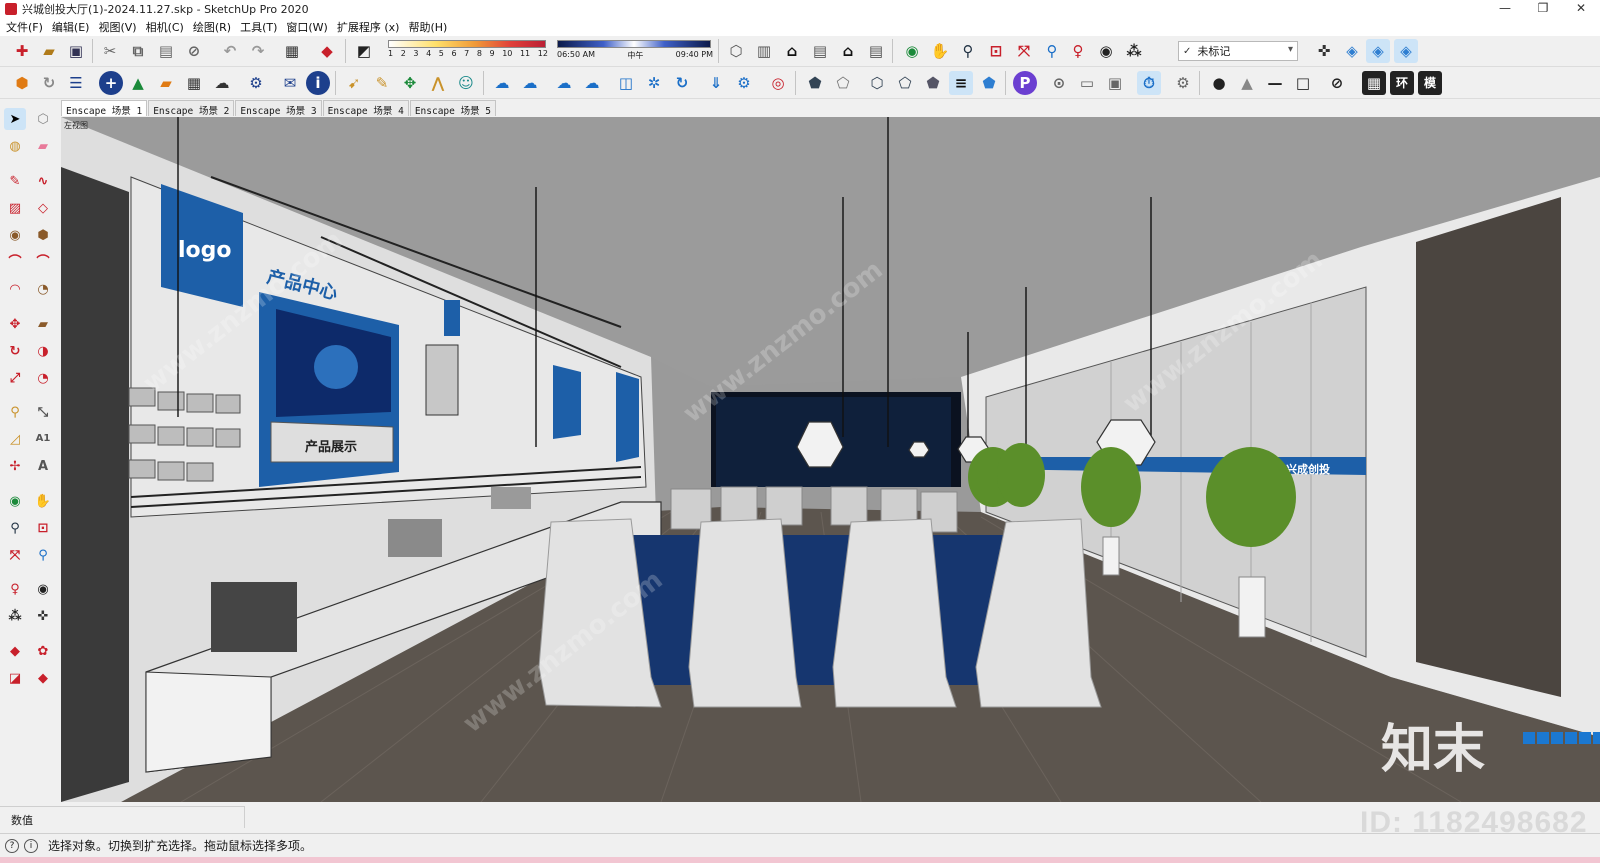 The image size is (1600, 863). What do you see at coordinates (43, 528) in the screenshot?
I see `zoom-window-tool-icon: ⊡` at bounding box center [43, 528].